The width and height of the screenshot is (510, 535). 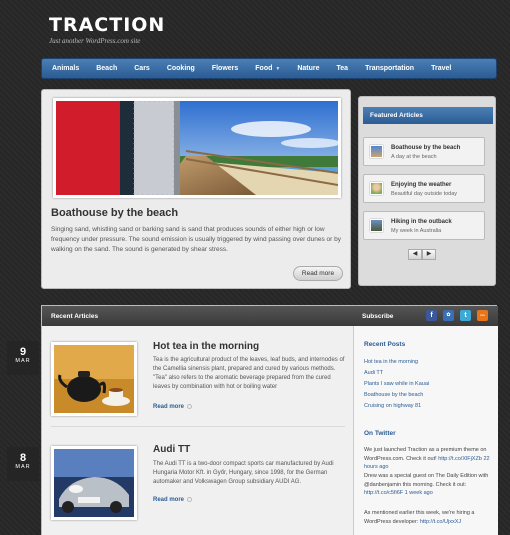 I want to click on twitter-icon: t, so click(x=465, y=315).